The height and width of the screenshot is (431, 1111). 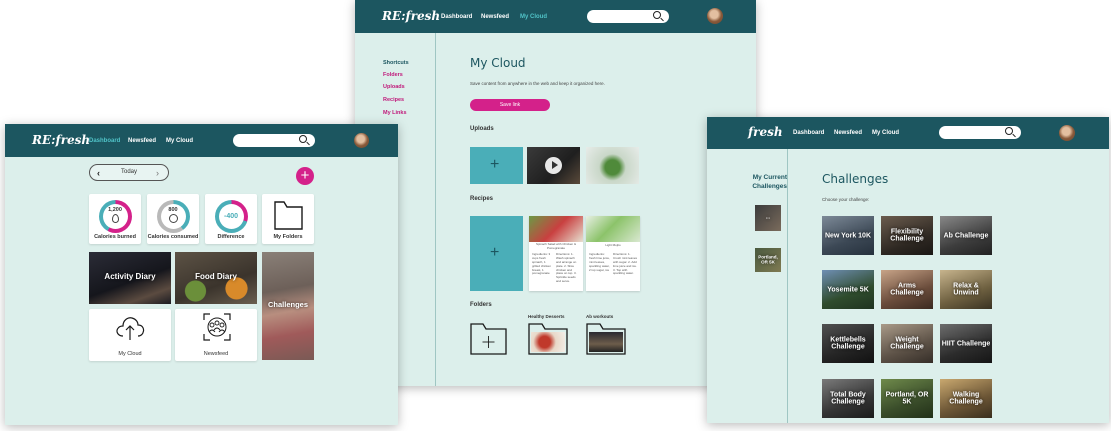 I want to click on community-icon, so click(x=217, y=327).